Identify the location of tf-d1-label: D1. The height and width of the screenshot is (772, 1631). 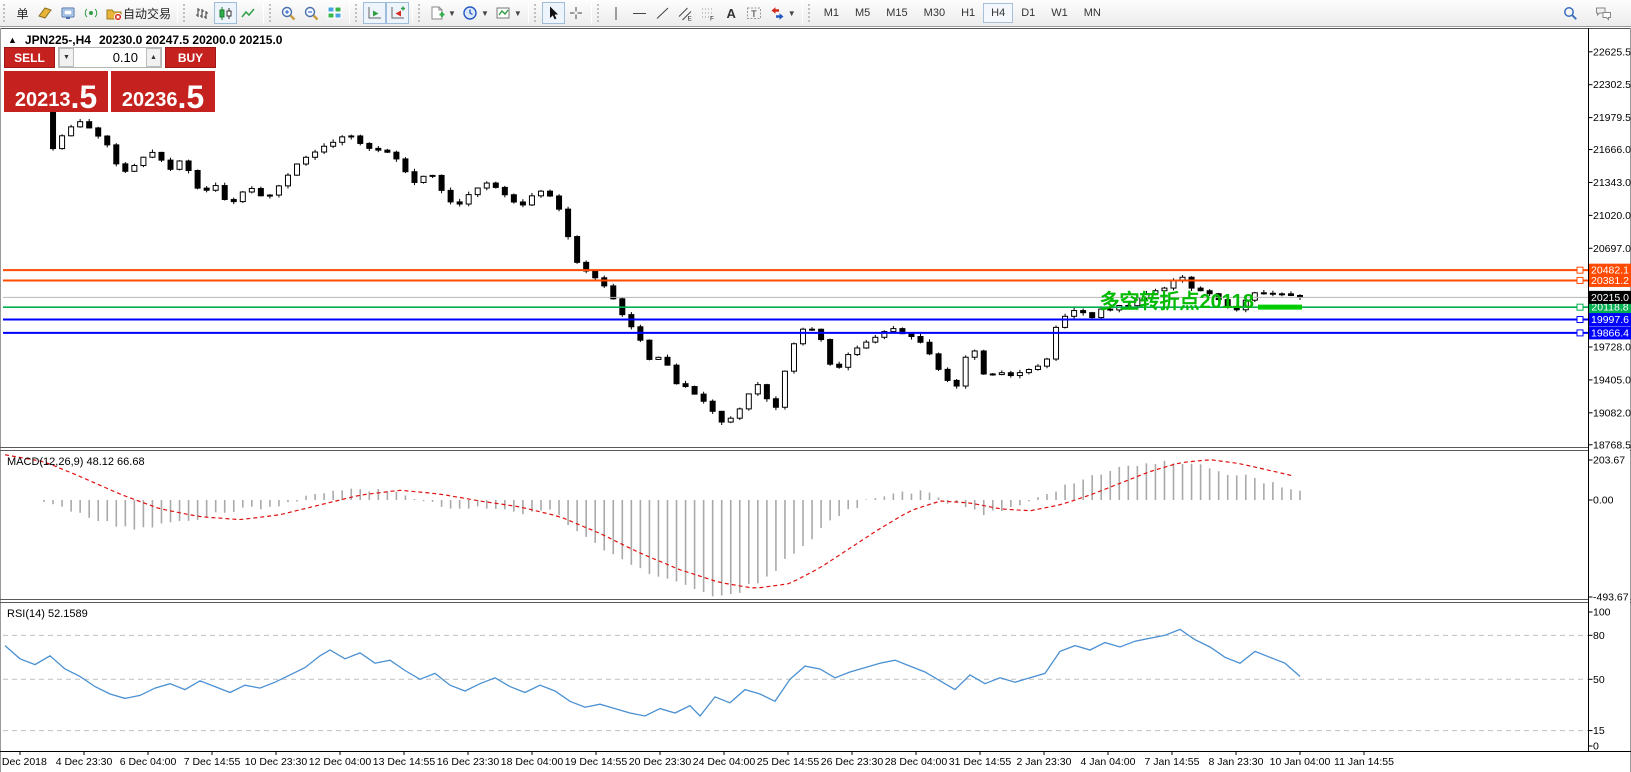
(1028, 13).